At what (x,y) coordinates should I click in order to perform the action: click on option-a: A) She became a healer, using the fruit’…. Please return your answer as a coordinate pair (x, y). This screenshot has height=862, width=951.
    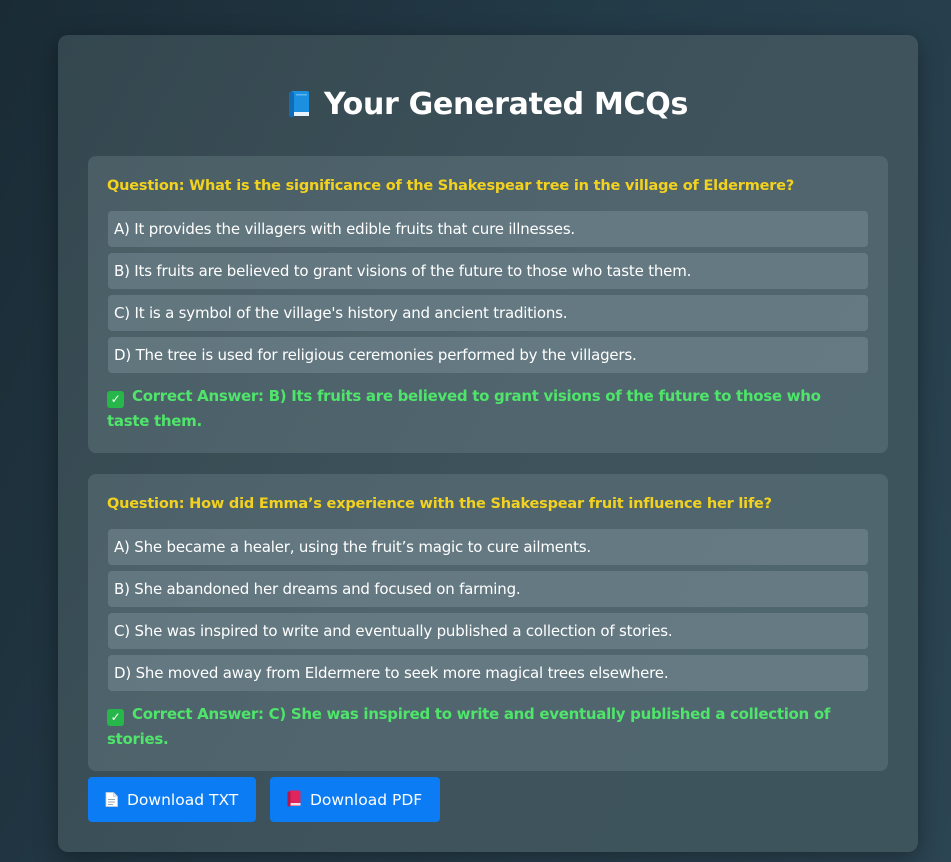
    Looking at the image, I should click on (488, 547).